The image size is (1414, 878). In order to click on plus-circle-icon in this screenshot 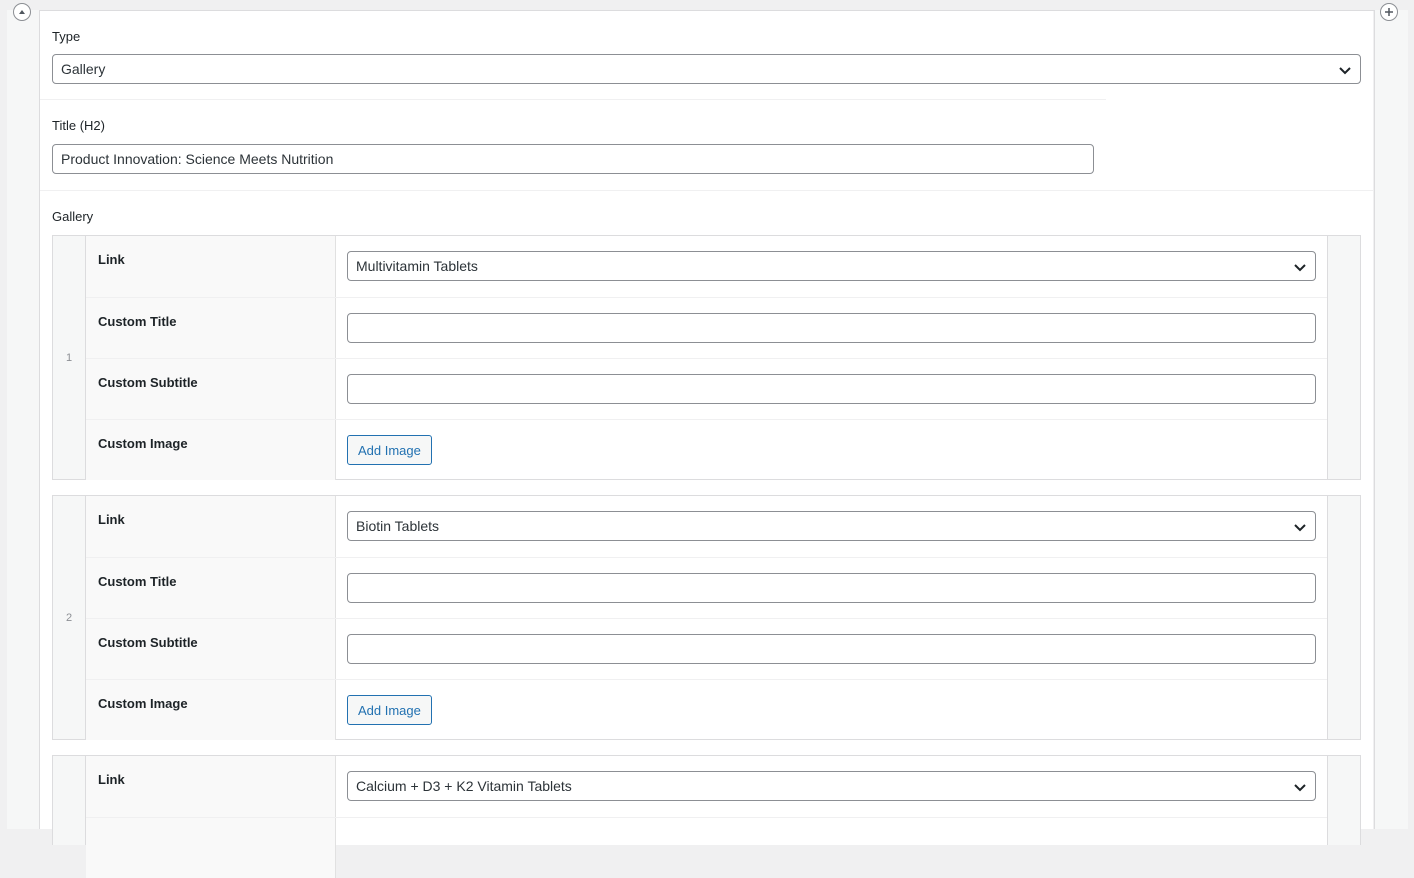, I will do `click(1389, 12)`.